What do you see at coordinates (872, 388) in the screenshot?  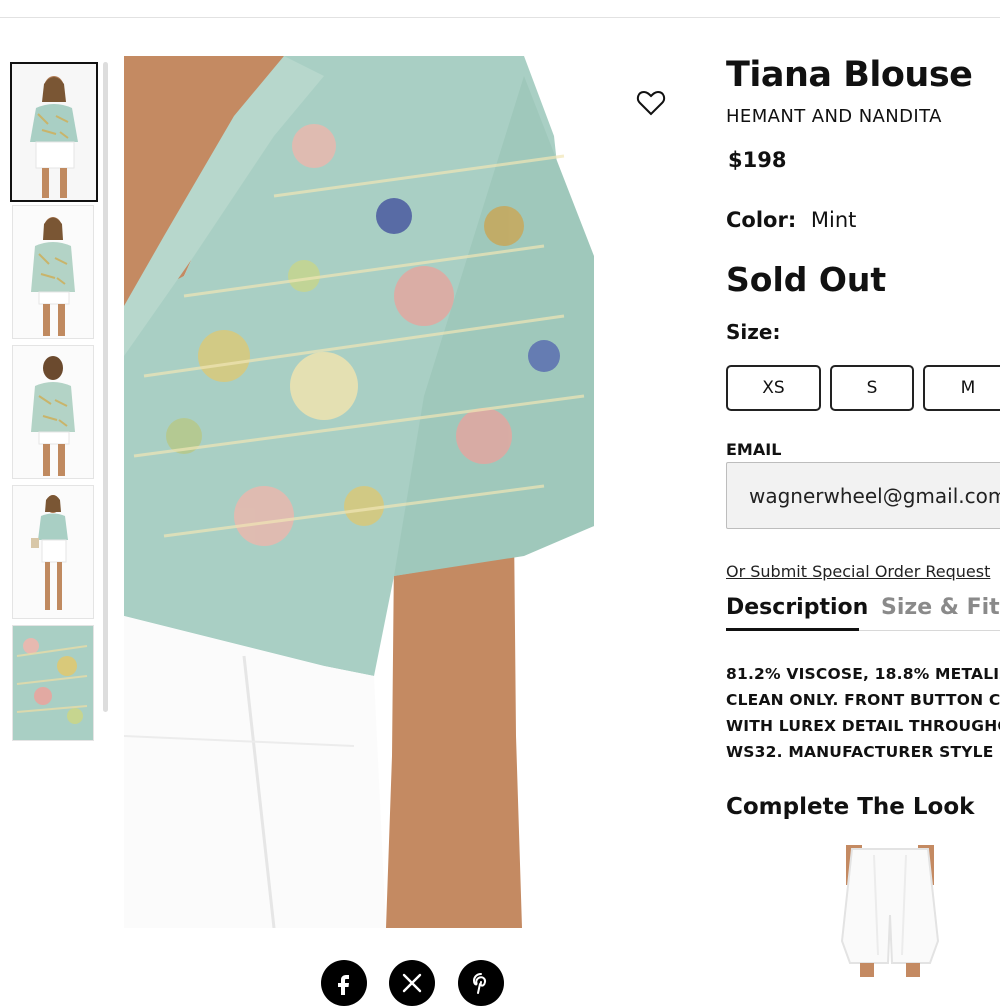 I see `size-button-s: S` at bounding box center [872, 388].